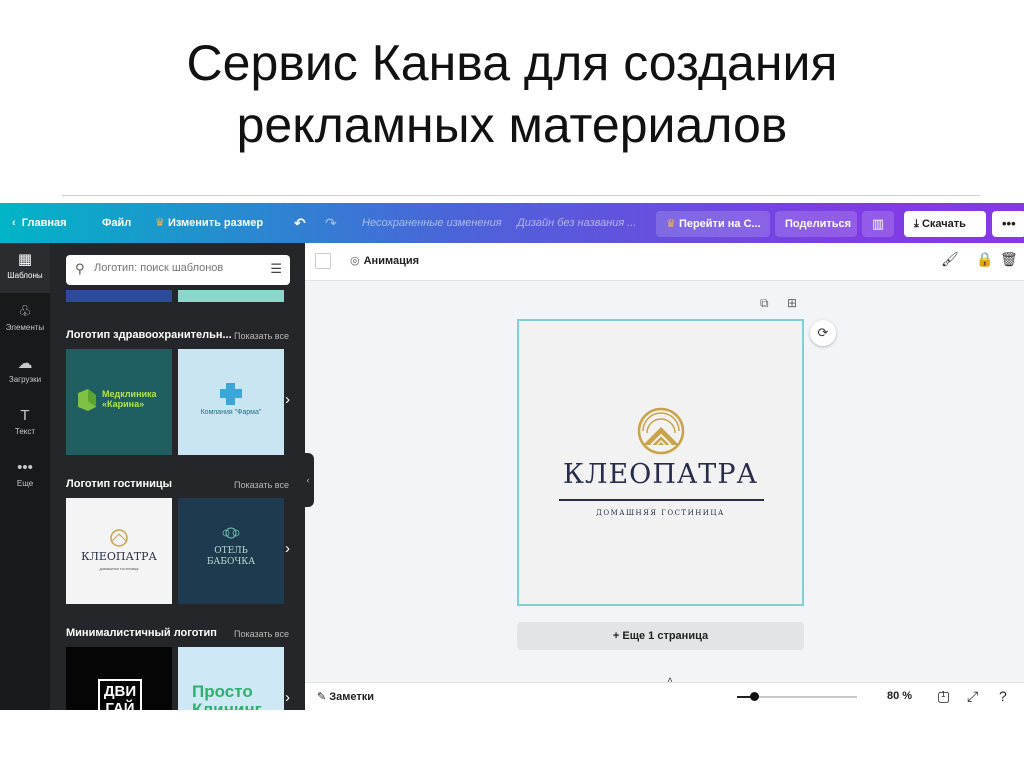 The height and width of the screenshot is (767, 1024). Describe the element at coordinates (660, 636) in the screenshot. I see `add-page-button: + Еще 1 страница` at that location.